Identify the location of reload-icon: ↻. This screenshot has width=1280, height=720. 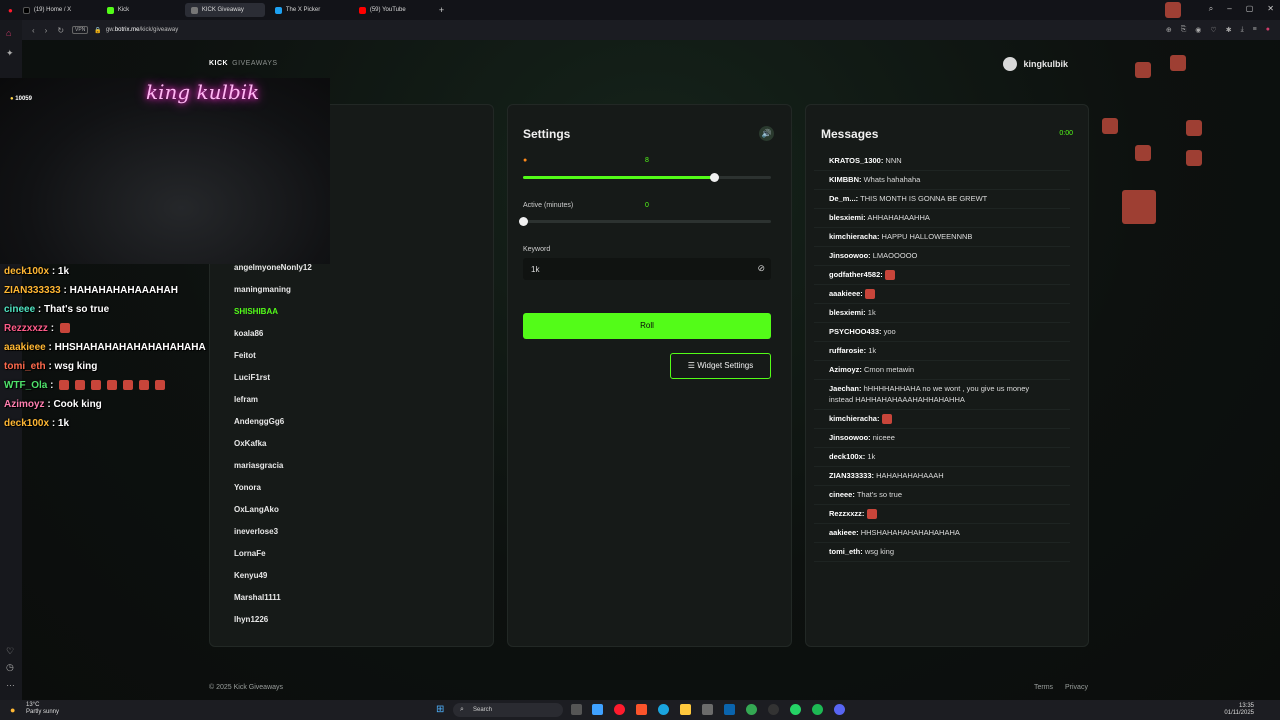
(60, 30).